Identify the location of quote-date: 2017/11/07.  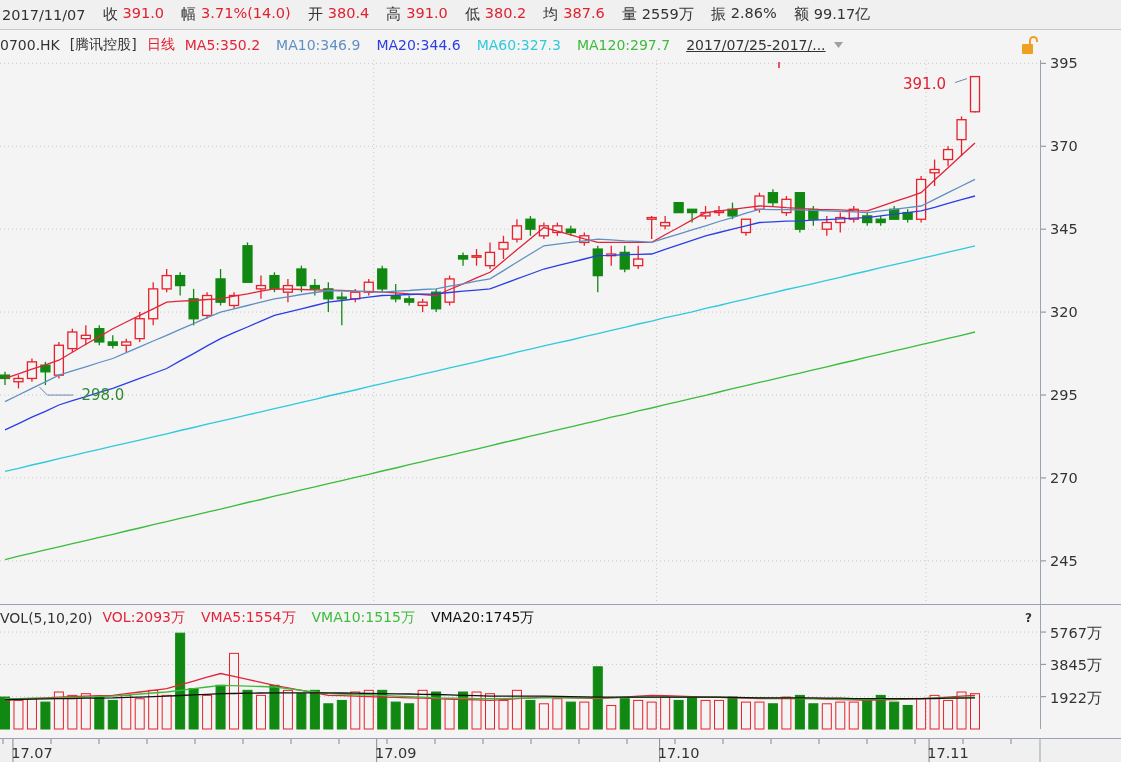
(44, 14).